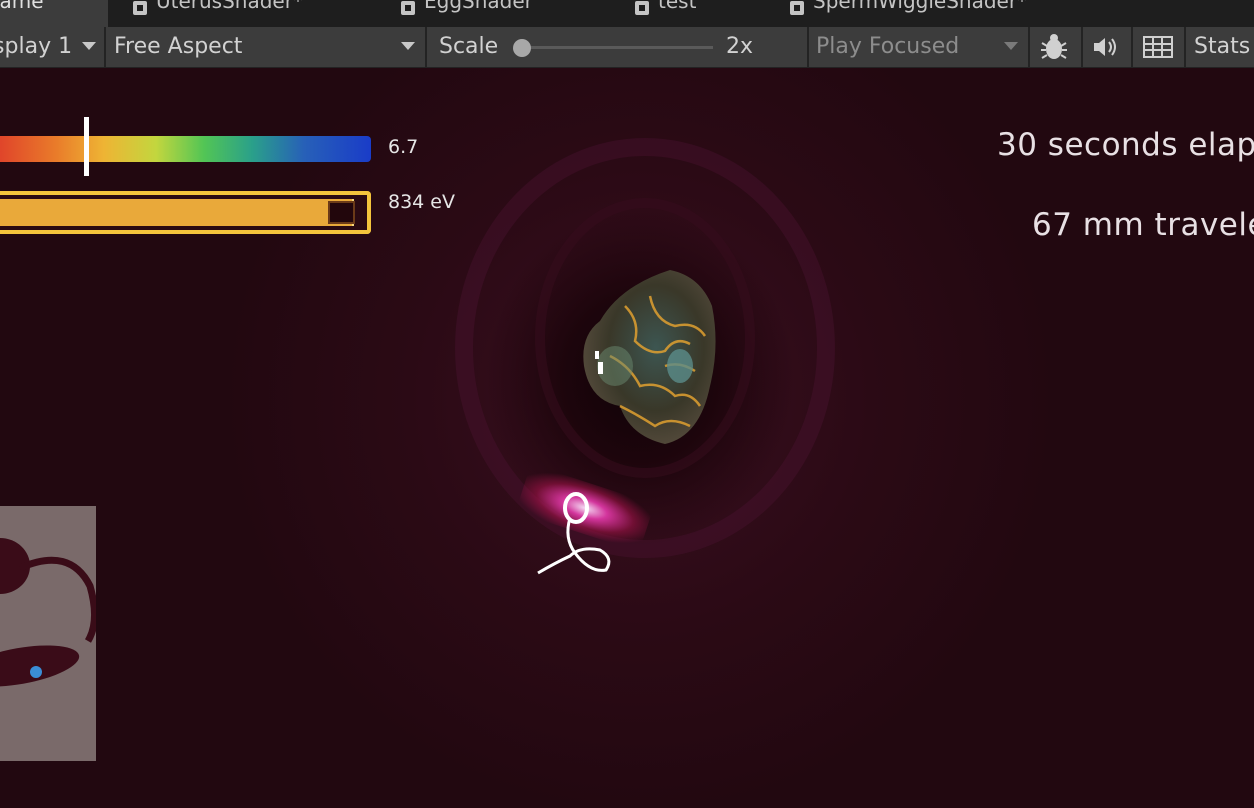 The image size is (1254, 808). I want to click on tab-egg-shader: EggShader, so click(466, 13).